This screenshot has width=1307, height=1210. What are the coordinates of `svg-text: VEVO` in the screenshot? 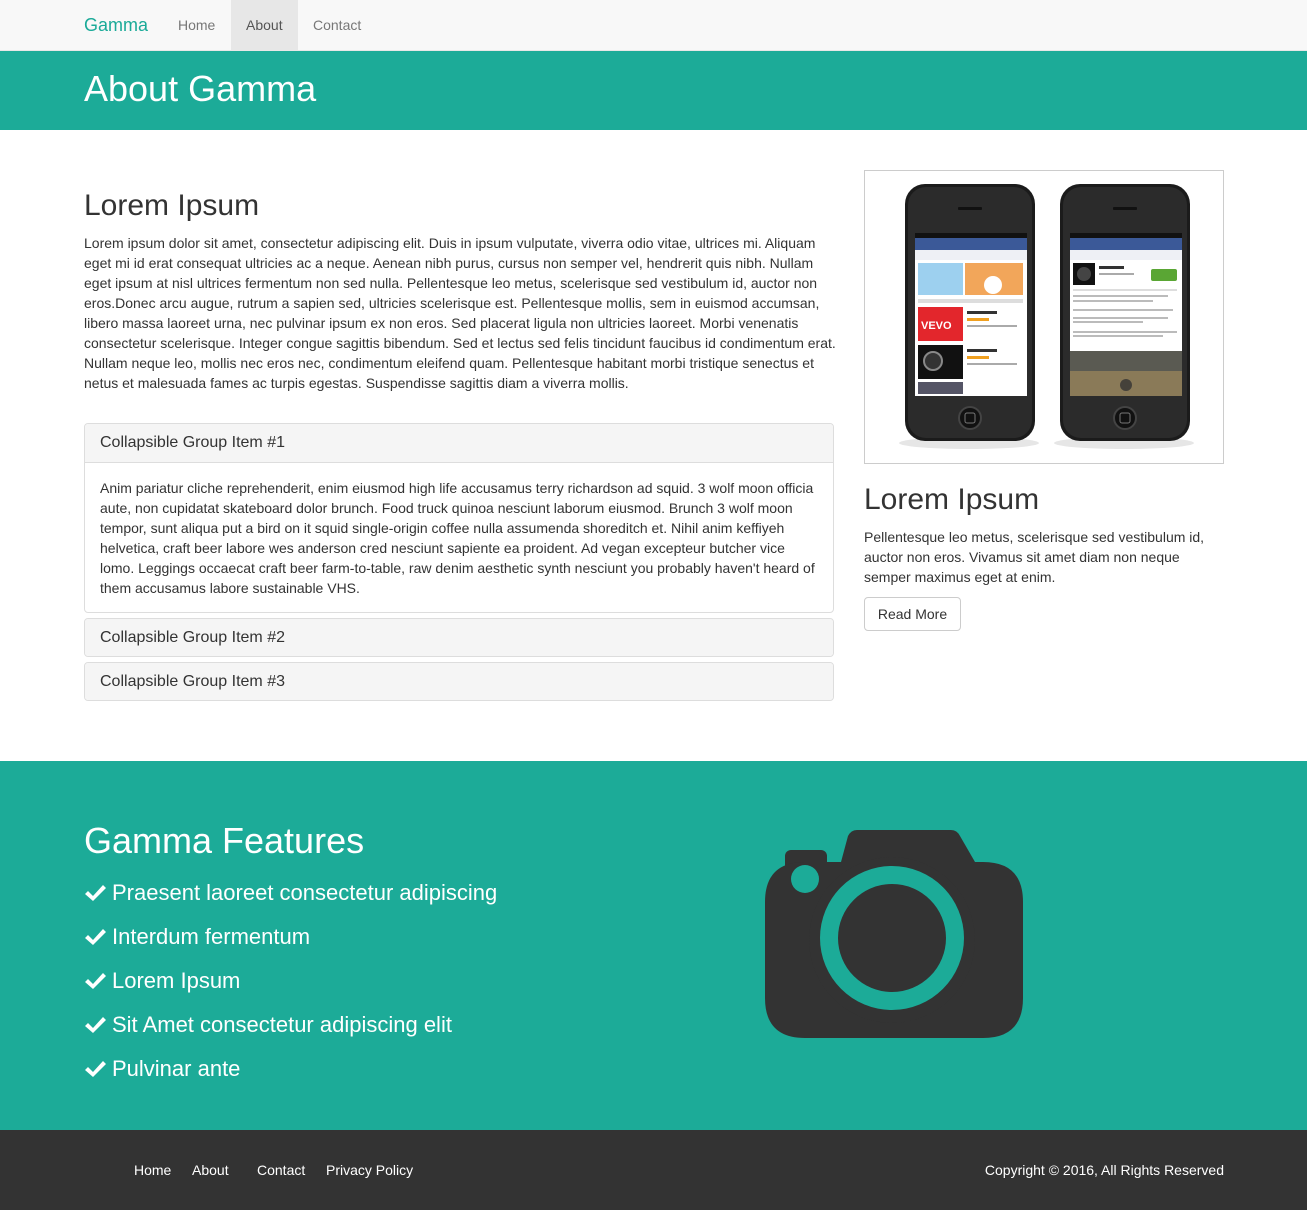 It's located at (936, 326).